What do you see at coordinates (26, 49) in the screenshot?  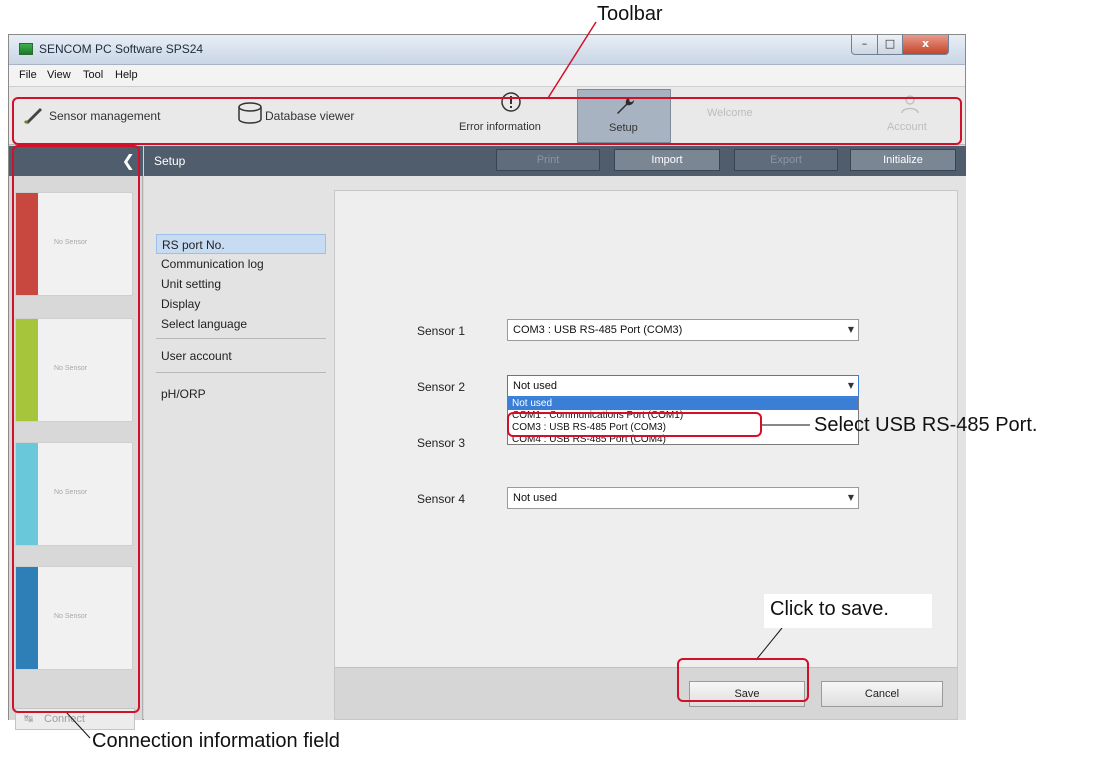 I see `app-icon` at bounding box center [26, 49].